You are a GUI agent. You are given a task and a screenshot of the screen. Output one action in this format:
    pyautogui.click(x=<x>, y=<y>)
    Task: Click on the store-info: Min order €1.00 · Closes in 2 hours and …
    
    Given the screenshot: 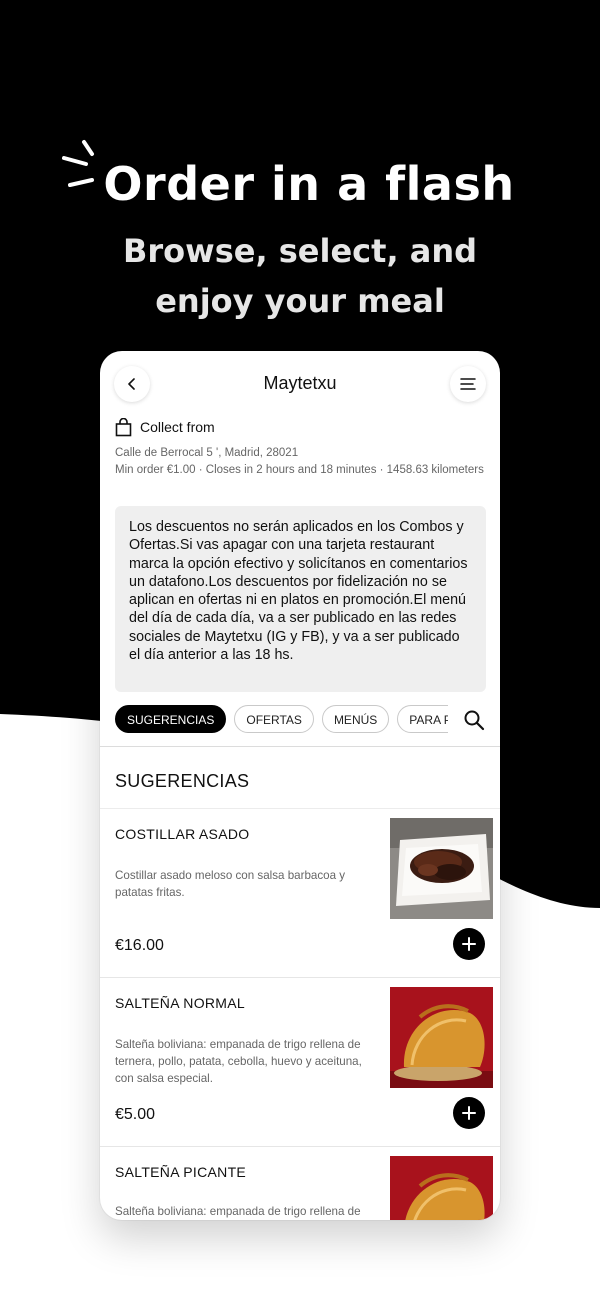 What is the action you would take?
    pyautogui.click(x=299, y=469)
    